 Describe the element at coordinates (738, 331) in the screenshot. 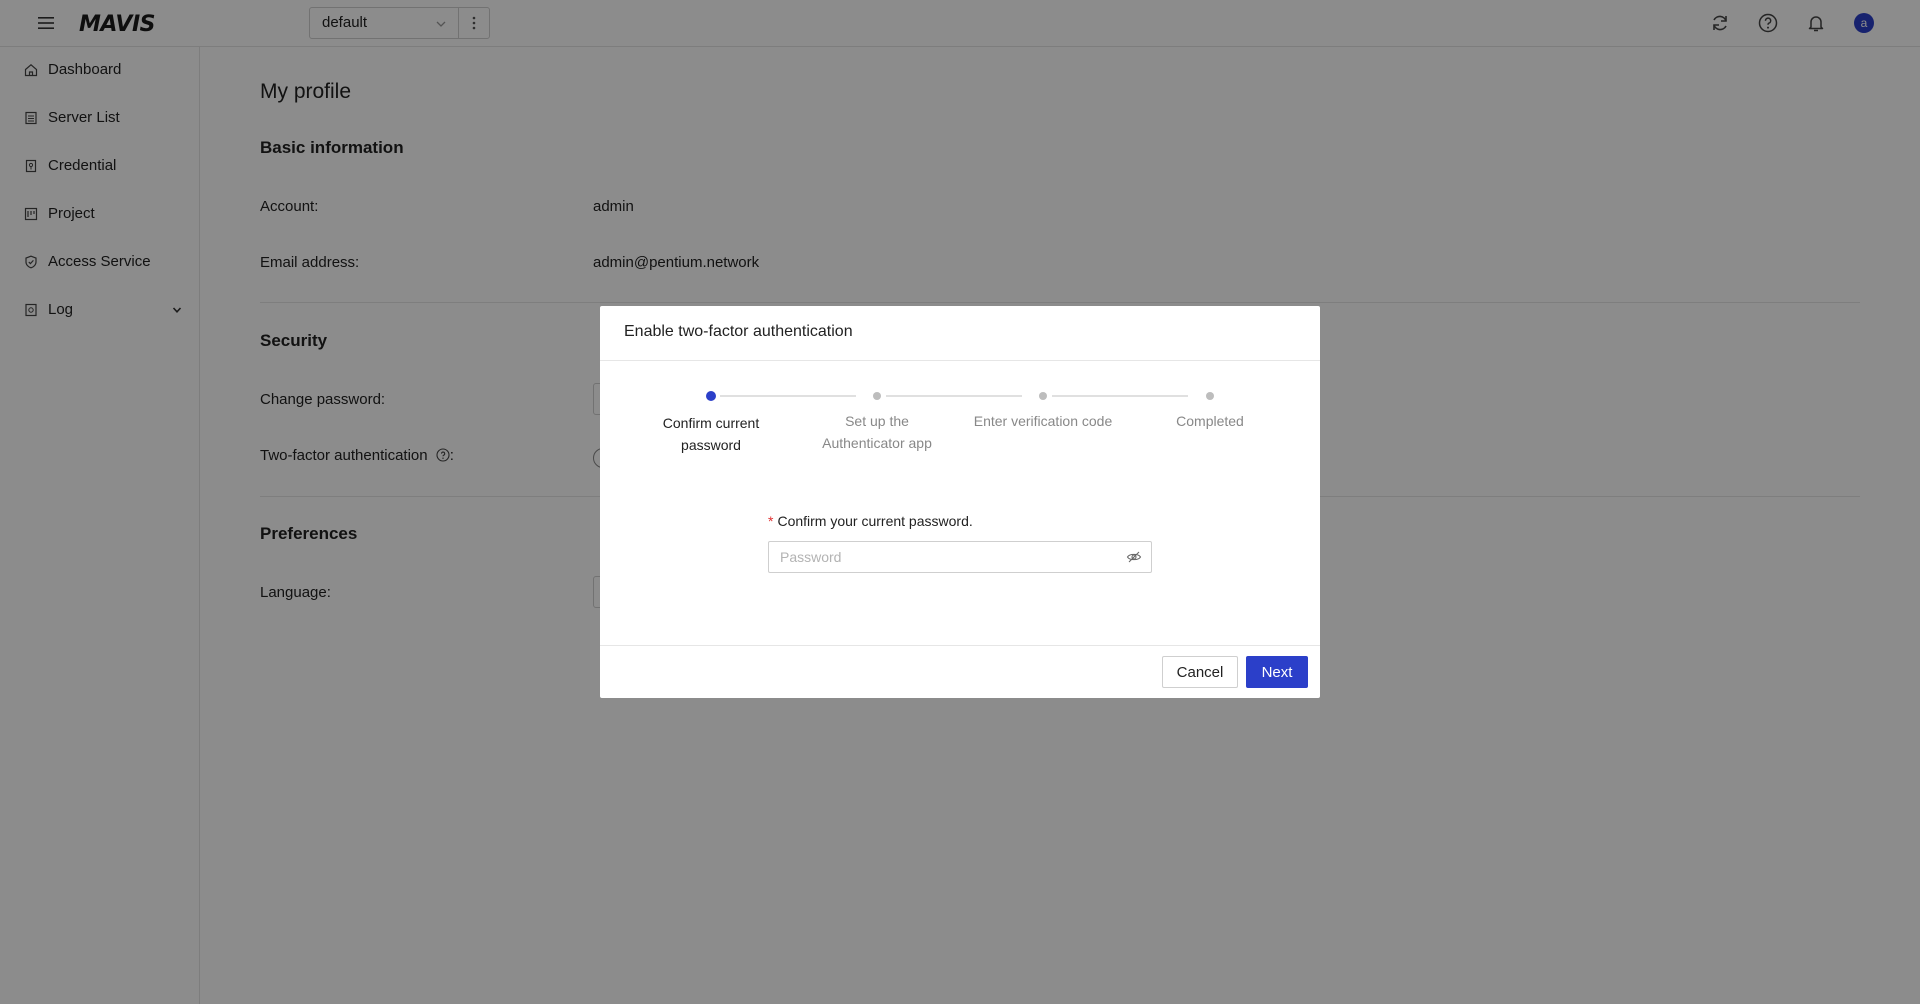

I see `modal-title: Enable two-factor authentication` at that location.